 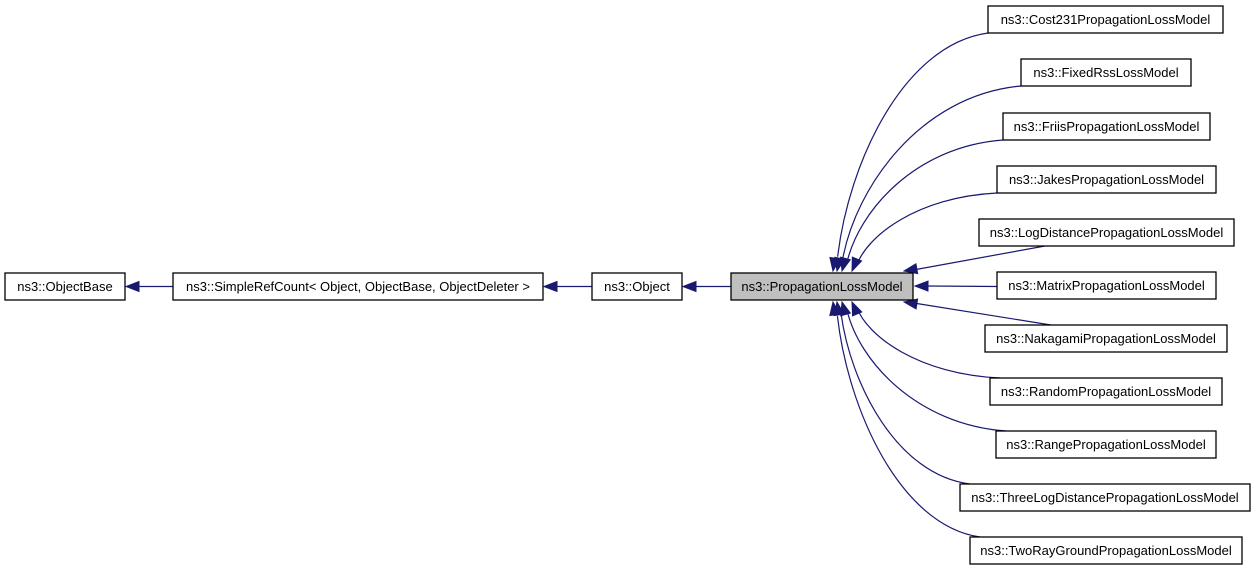 I want to click on edge-cost231-to-propagationlossmodel, so click(x=909, y=152).